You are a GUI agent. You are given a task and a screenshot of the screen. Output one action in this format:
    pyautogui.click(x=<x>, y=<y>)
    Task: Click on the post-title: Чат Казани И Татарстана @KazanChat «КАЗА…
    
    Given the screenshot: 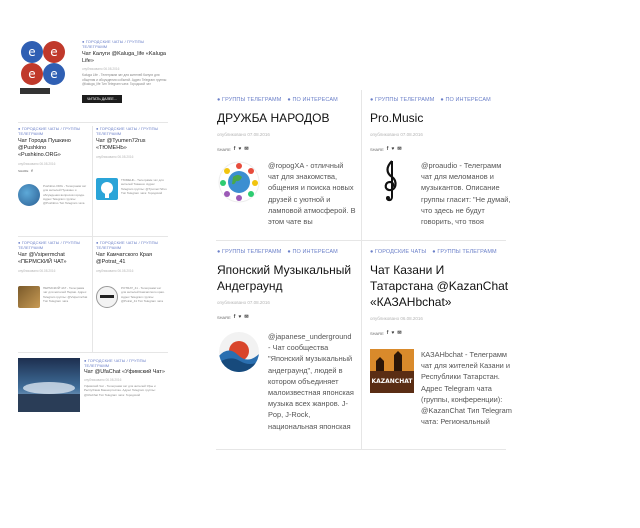 What is the action you would take?
    pyautogui.click(x=440, y=286)
    